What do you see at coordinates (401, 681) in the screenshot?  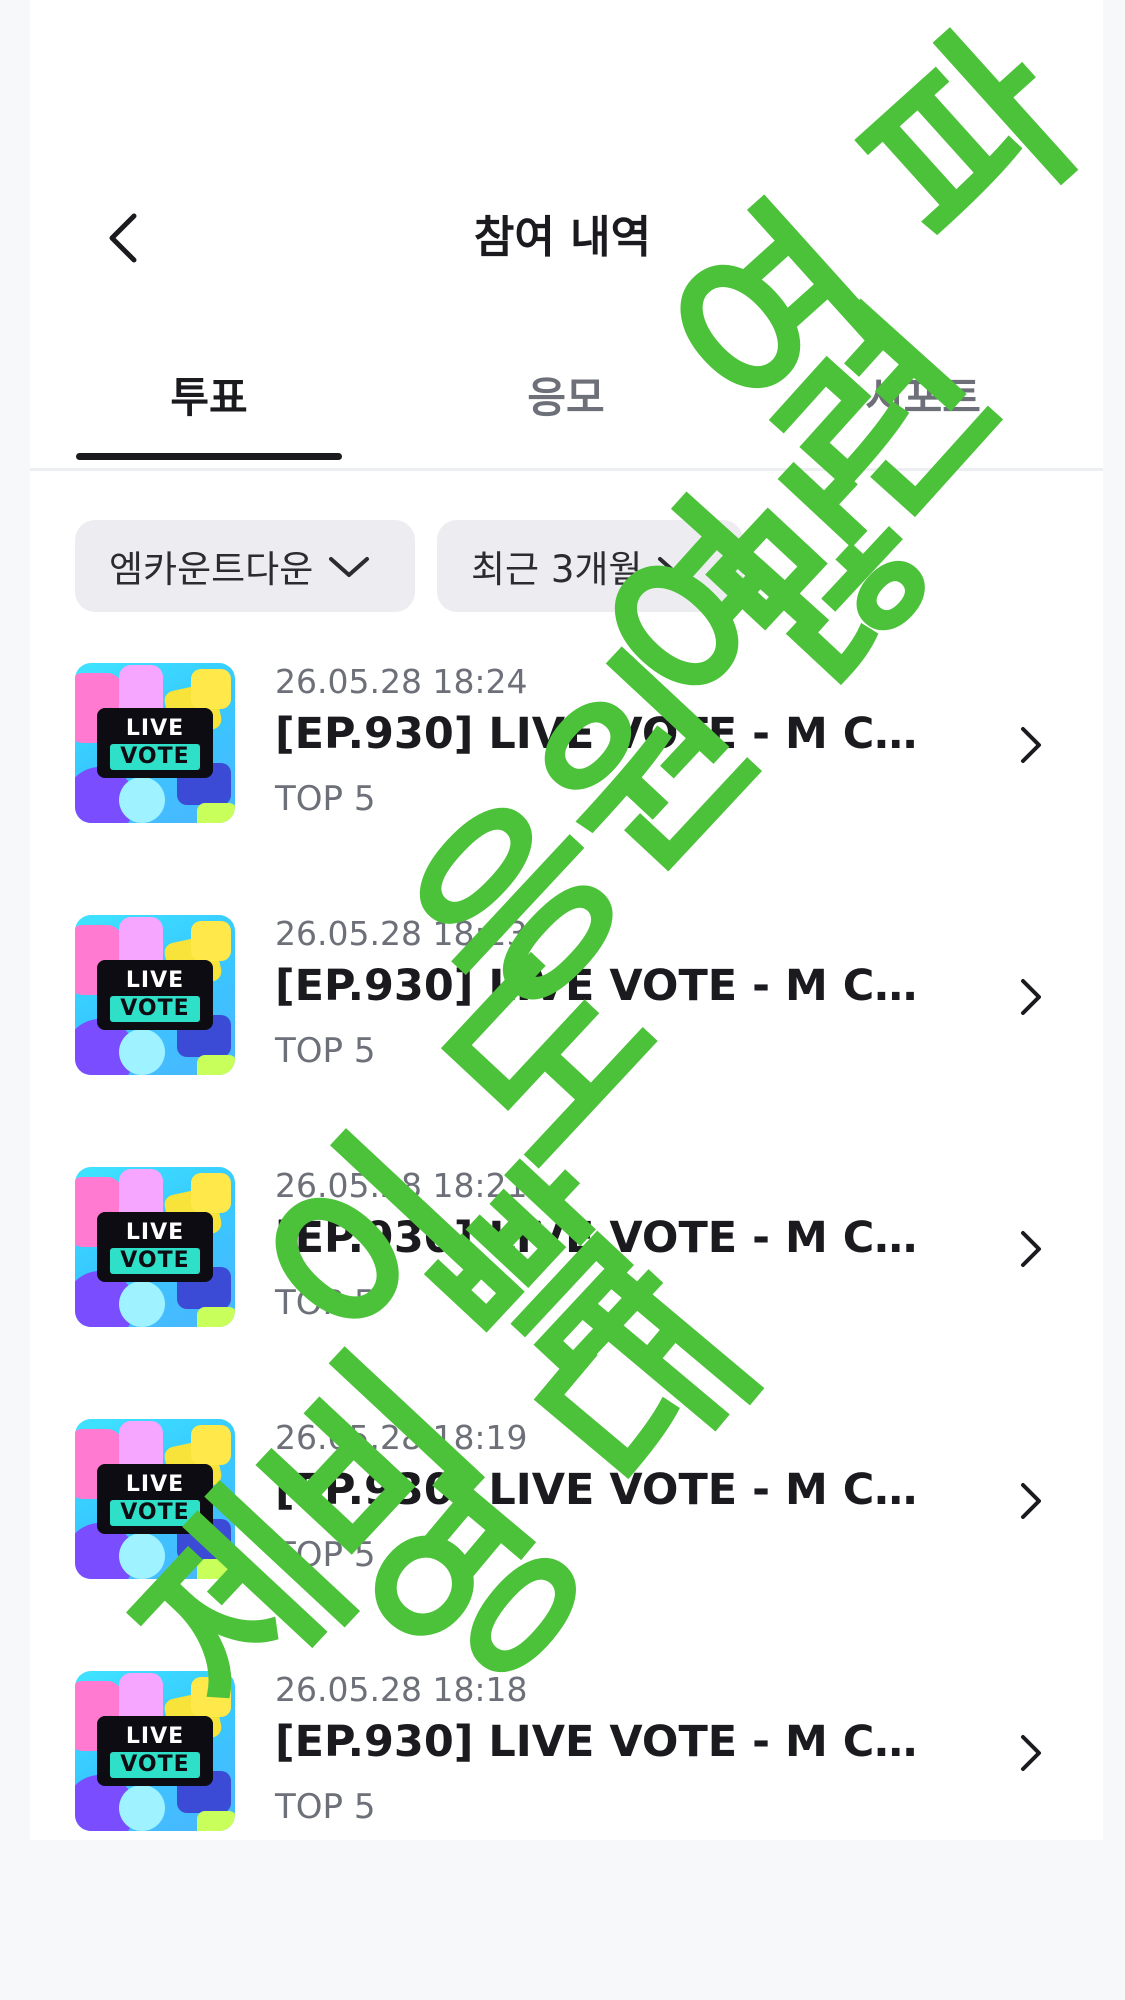 I see `vote-date: 26.05.28 18:24` at bounding box center [401, 681].